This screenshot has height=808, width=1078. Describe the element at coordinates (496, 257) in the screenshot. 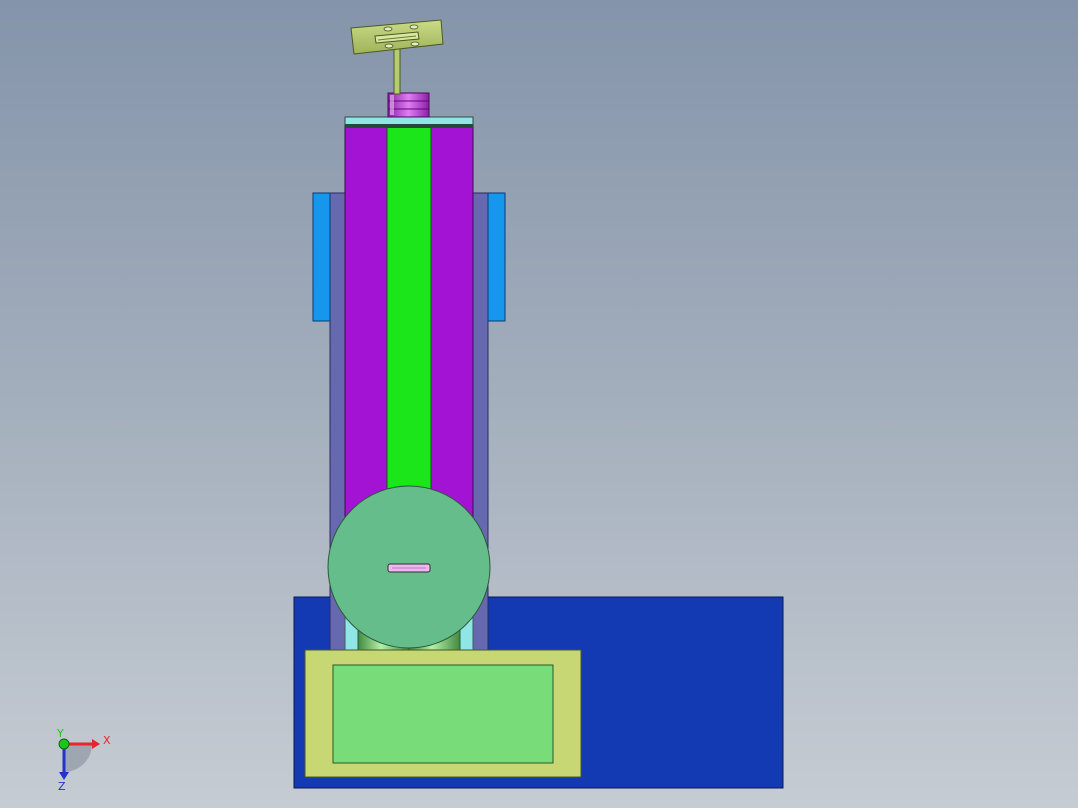

I see `side-guide-right` at that location.